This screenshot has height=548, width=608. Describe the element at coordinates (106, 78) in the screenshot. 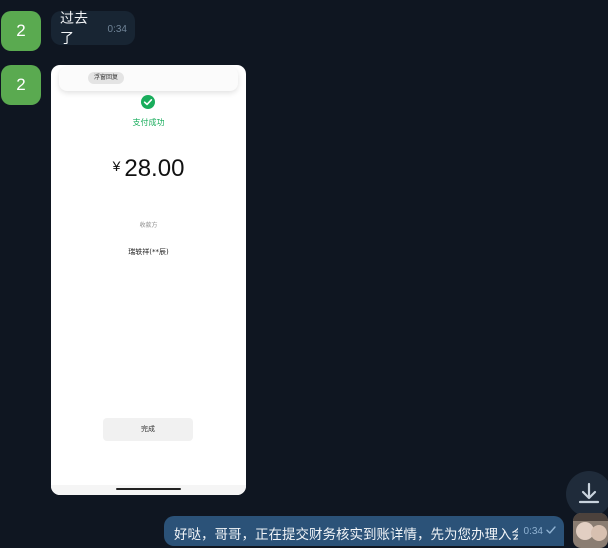

I see `floating-reply-chip: 浮窗回复` at that location.